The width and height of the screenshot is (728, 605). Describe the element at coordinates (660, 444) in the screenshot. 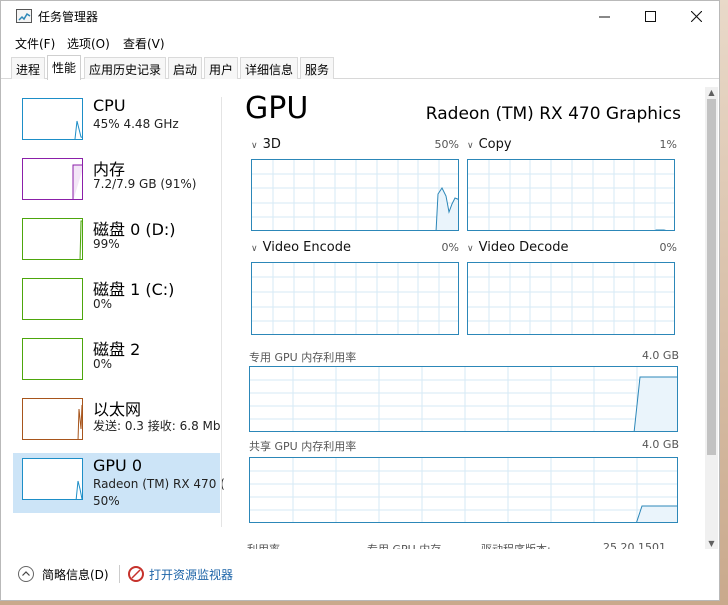

I see `shared-memory-capacity: 4.0 GB` at that location.